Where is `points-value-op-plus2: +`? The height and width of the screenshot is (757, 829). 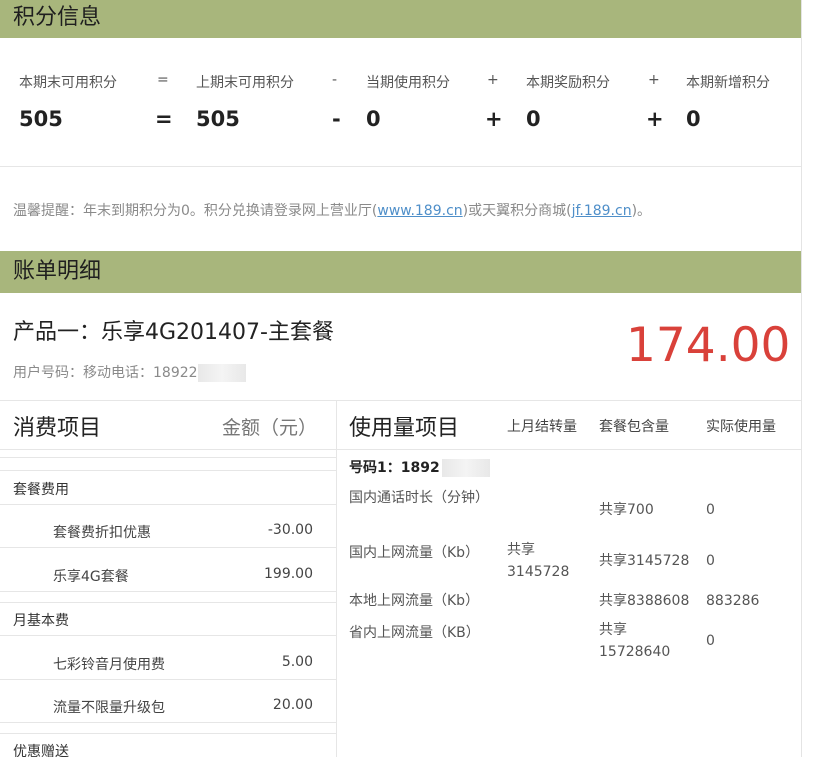 points-value-op-plus2: + is located at coordinates (655, 119).